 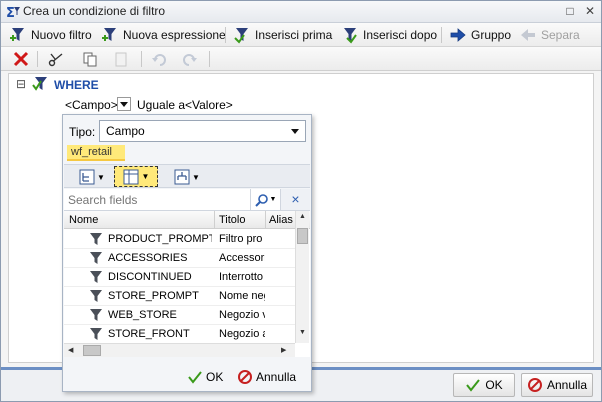 I want to click on horizontal-scrollbar: ◀ ▶, so click(x=179, y=350).